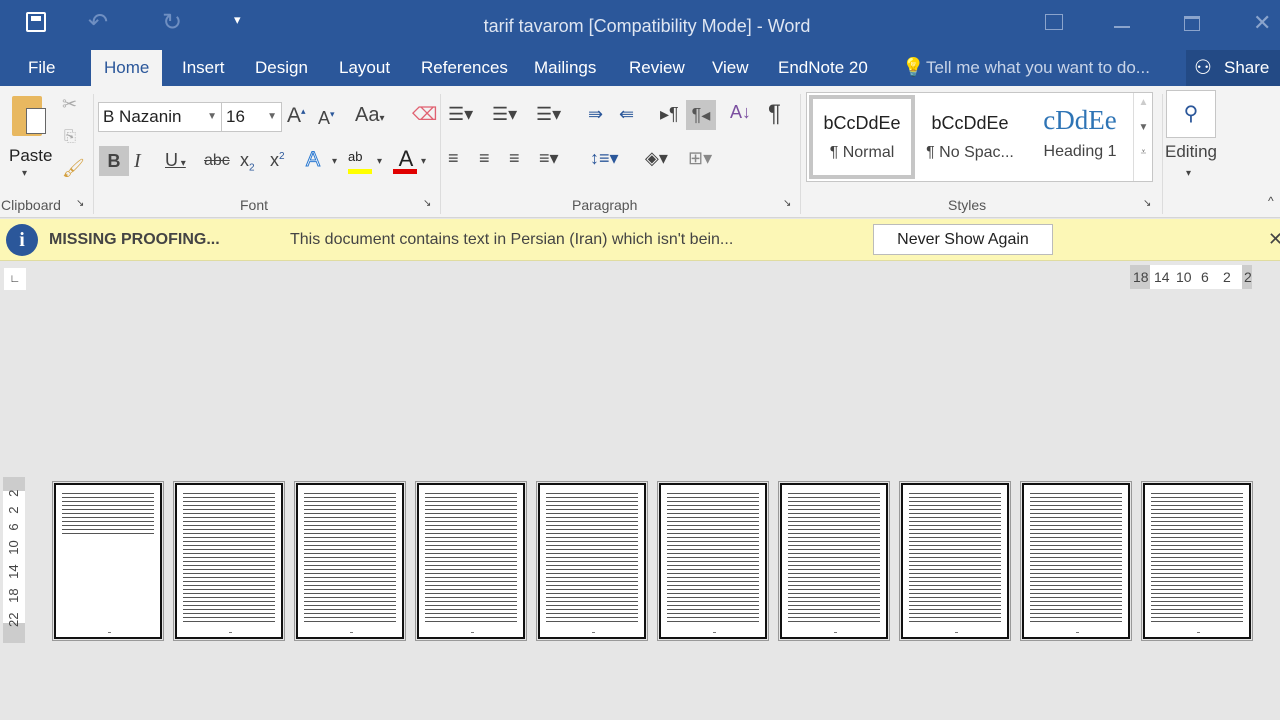 This screenshot has width=1280, height=720. What do you see at coordinates (1122, 27) in the screenshot?
I see `minimize-icon` at bounding box center [1122, 27].